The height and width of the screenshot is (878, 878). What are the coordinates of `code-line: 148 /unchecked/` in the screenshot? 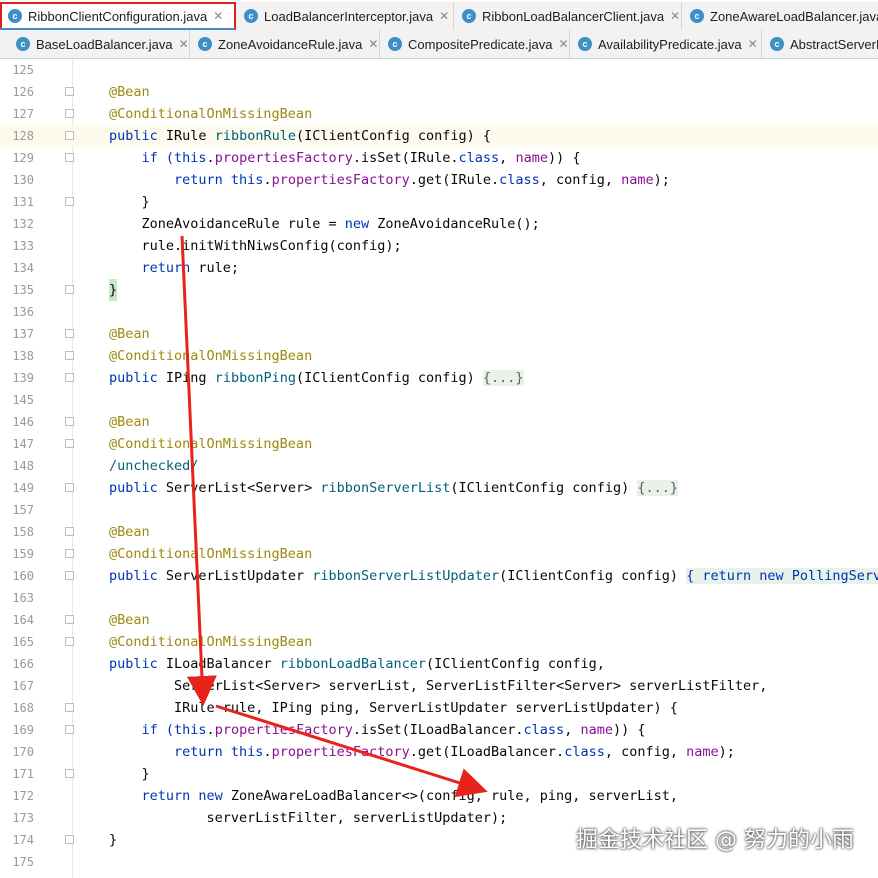 It's located at (439, 466).